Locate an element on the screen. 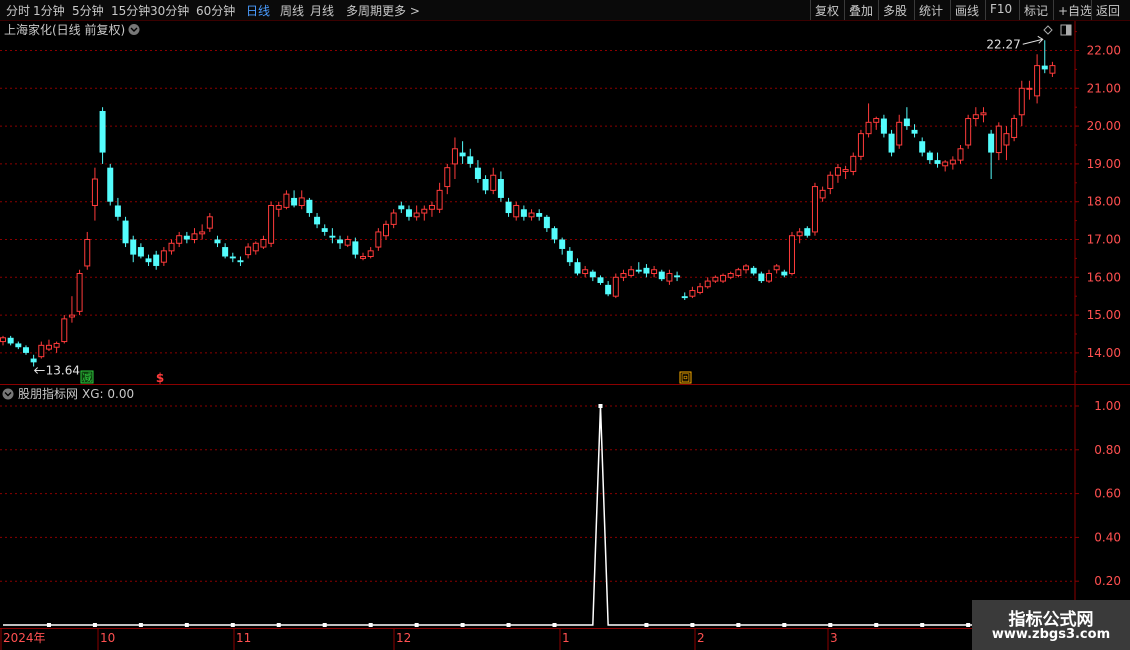  panel-toggle-fill-icon is located at coordinates (1068, 30).